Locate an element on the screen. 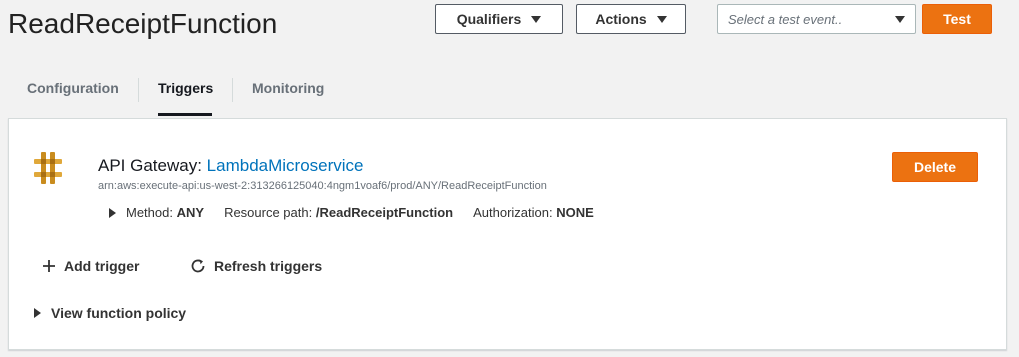 Image resolution: width=1019 pixels, height=357 pixels. authorization-value: NONE is located at coordinates (575, 212).